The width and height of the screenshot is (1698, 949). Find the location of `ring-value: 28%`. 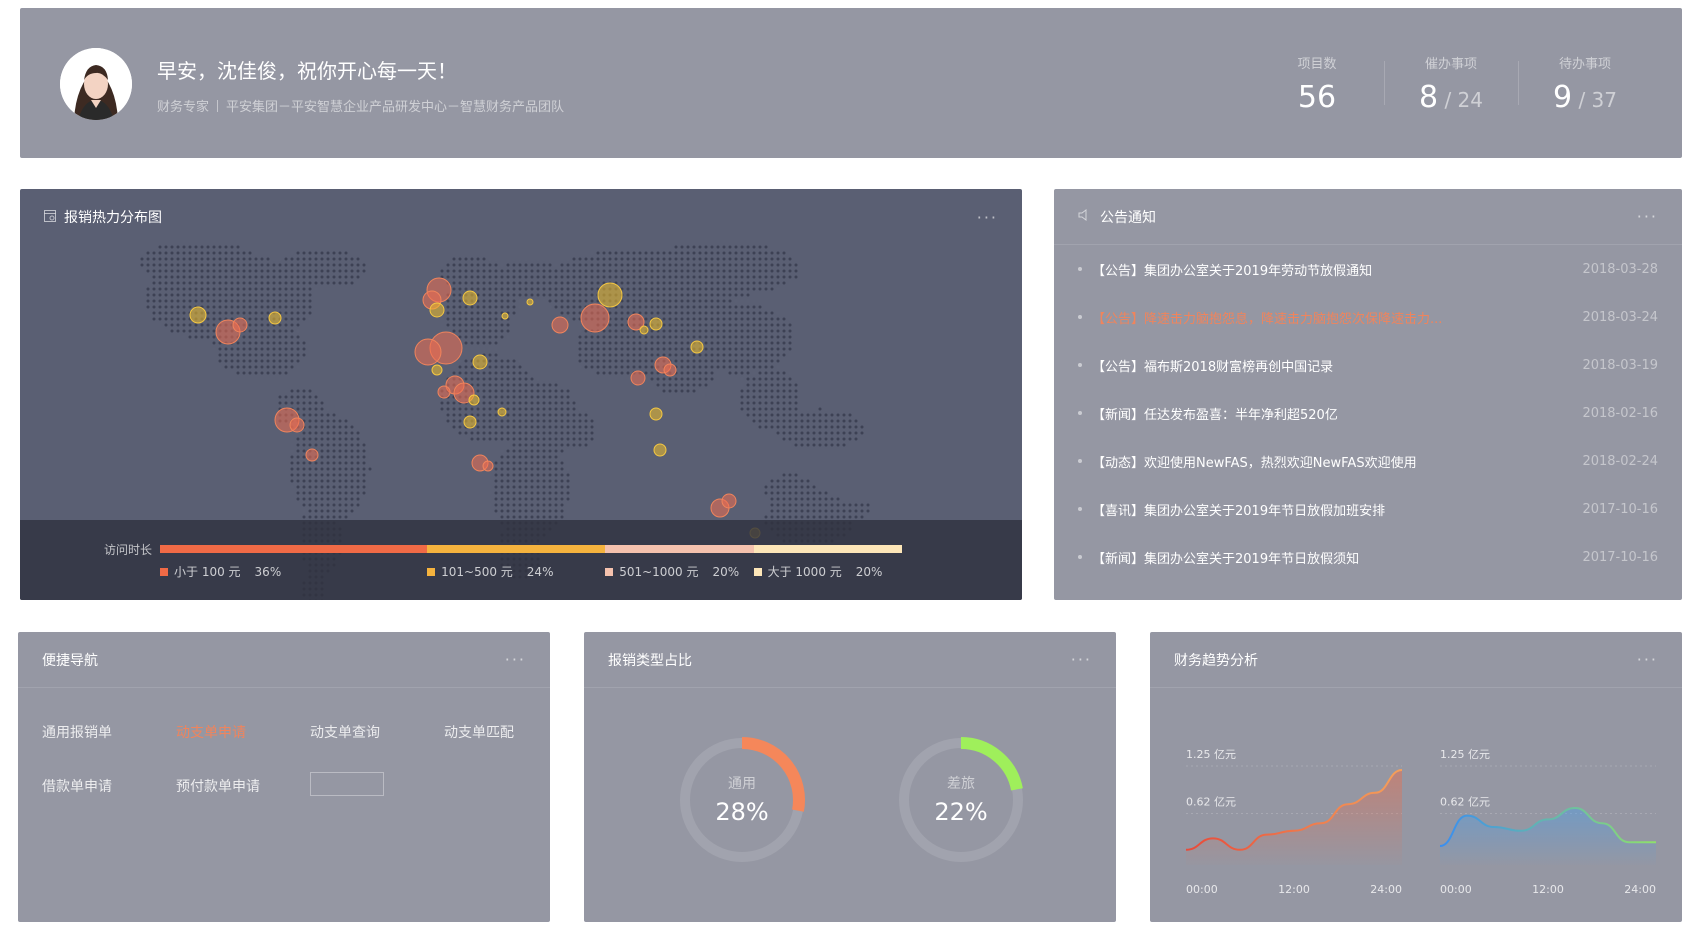

ring-value: 28% is located at coordinates (741, 812).